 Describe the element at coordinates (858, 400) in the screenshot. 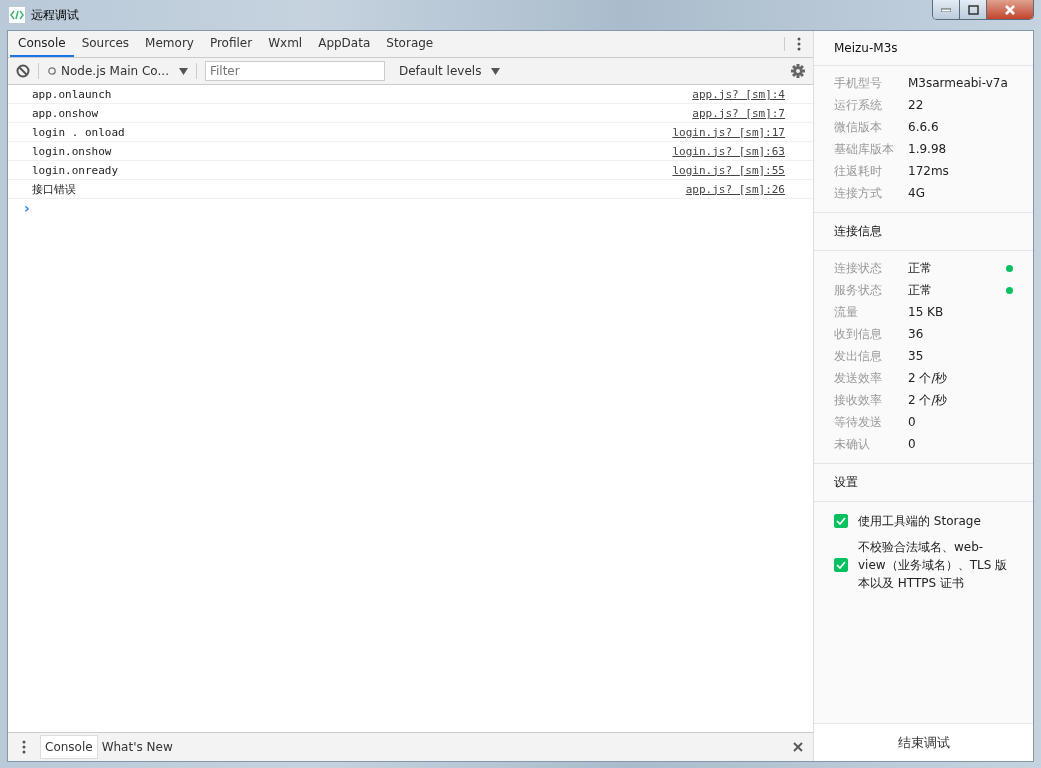

I see `info-label: 接收效率` at that location.